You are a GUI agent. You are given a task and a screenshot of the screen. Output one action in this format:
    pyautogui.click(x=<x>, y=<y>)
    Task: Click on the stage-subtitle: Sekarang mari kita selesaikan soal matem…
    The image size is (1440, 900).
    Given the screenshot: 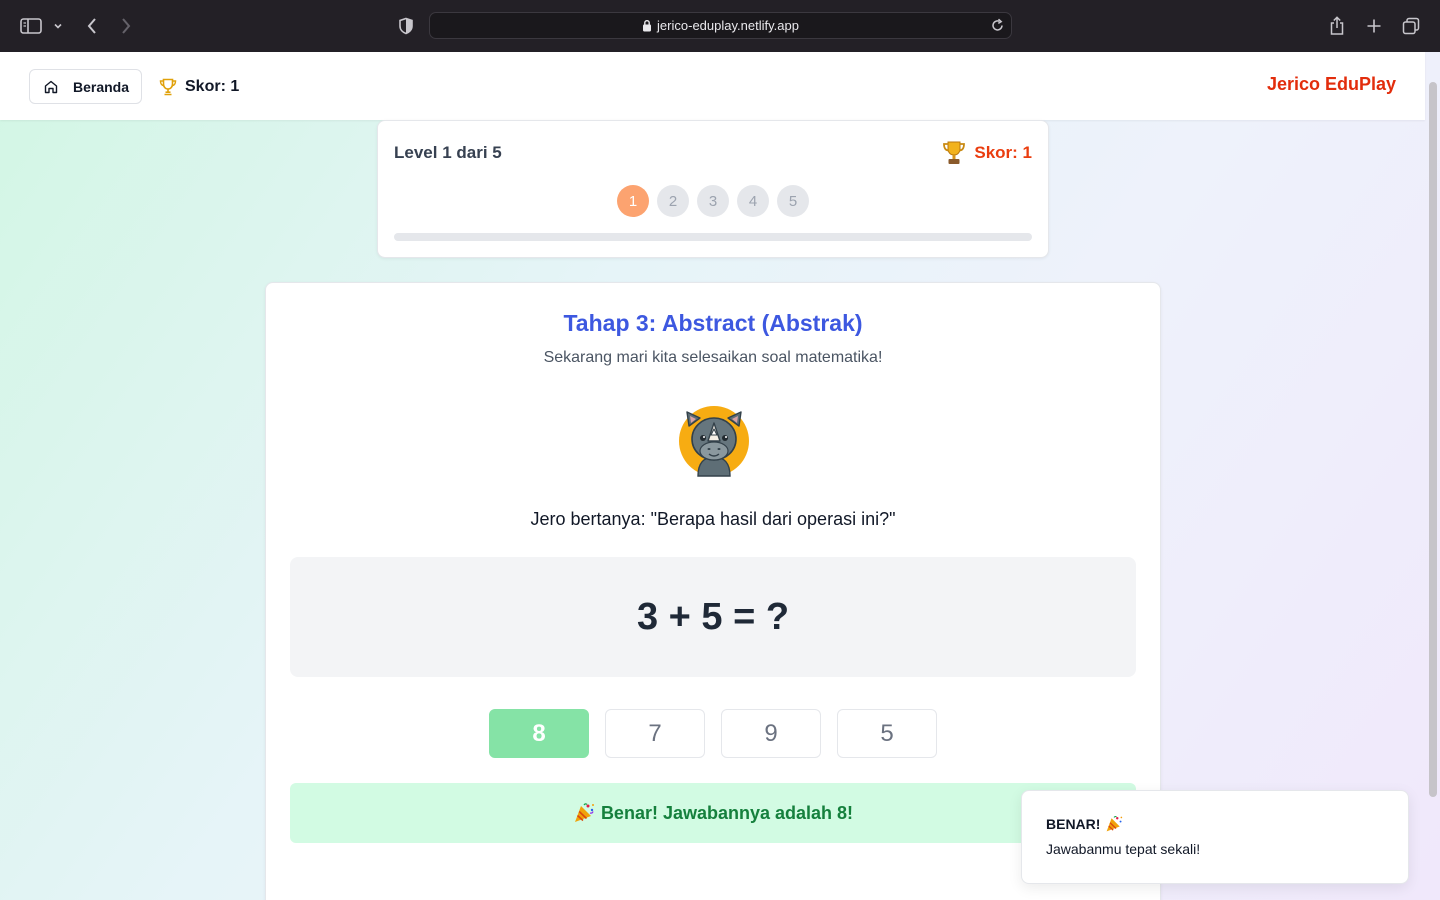 What is the action you would take?
    pyautogui.click(x=713, y=357)
    